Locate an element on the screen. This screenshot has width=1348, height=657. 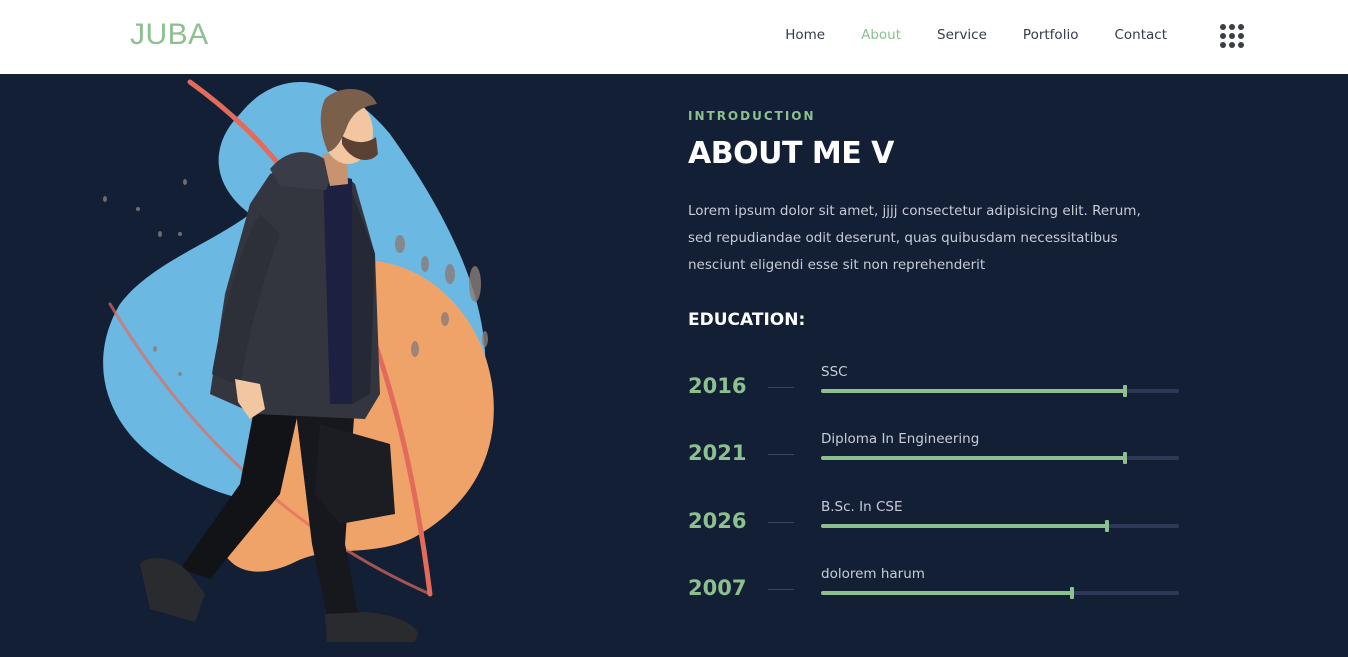
education-item: 2016 SSC is located at coordinates (938, 389).